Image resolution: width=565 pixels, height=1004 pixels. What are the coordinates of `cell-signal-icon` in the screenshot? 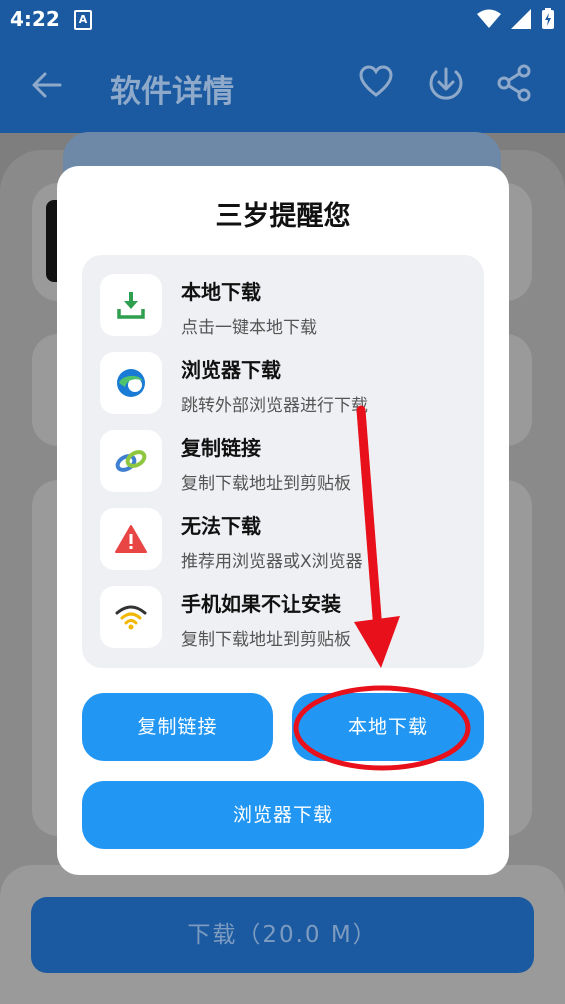 It's located at (521, 19).